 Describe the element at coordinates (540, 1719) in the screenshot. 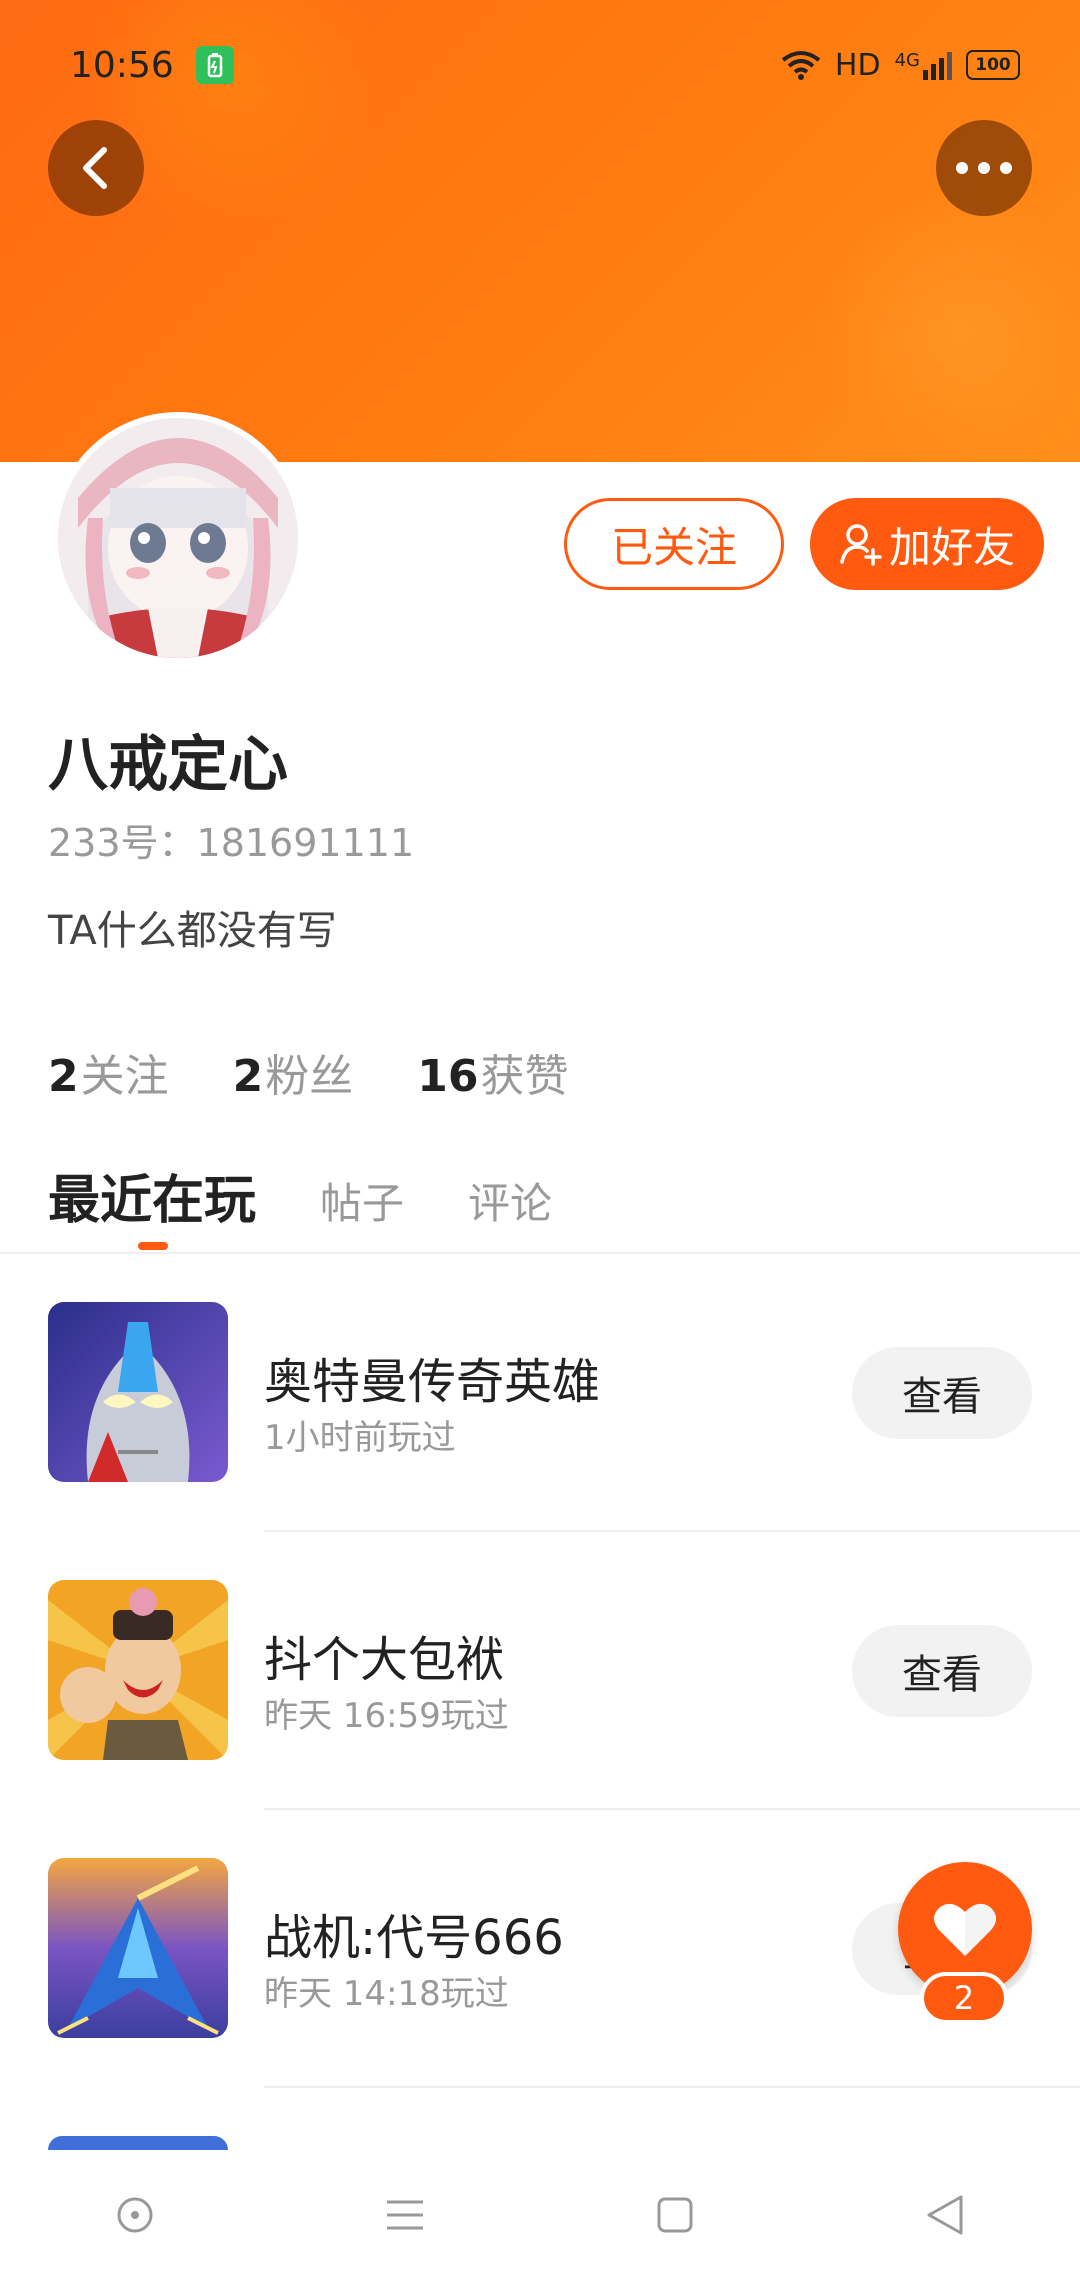

I see `list-item: 抖个大包袱 昨天 16:59玩过 查看` at that location.